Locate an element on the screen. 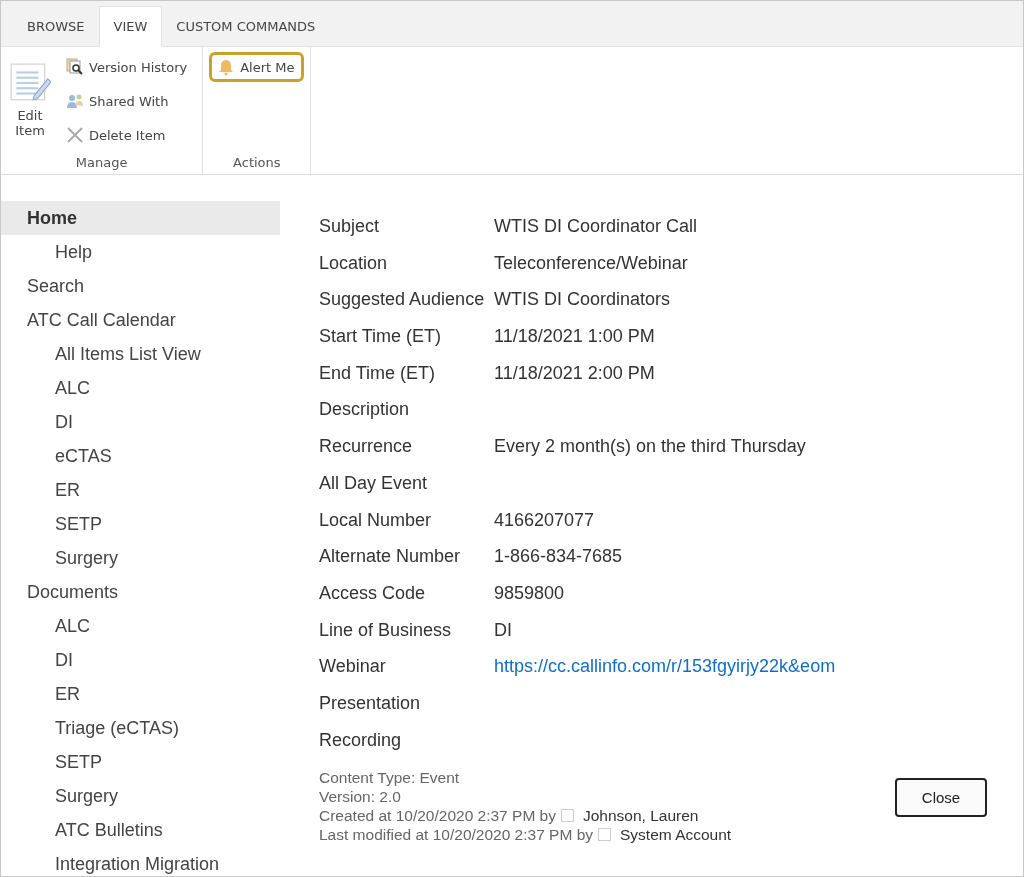 This screenshot has width=1024, height=877. field-label: Description is located at coordinates (365, 410).